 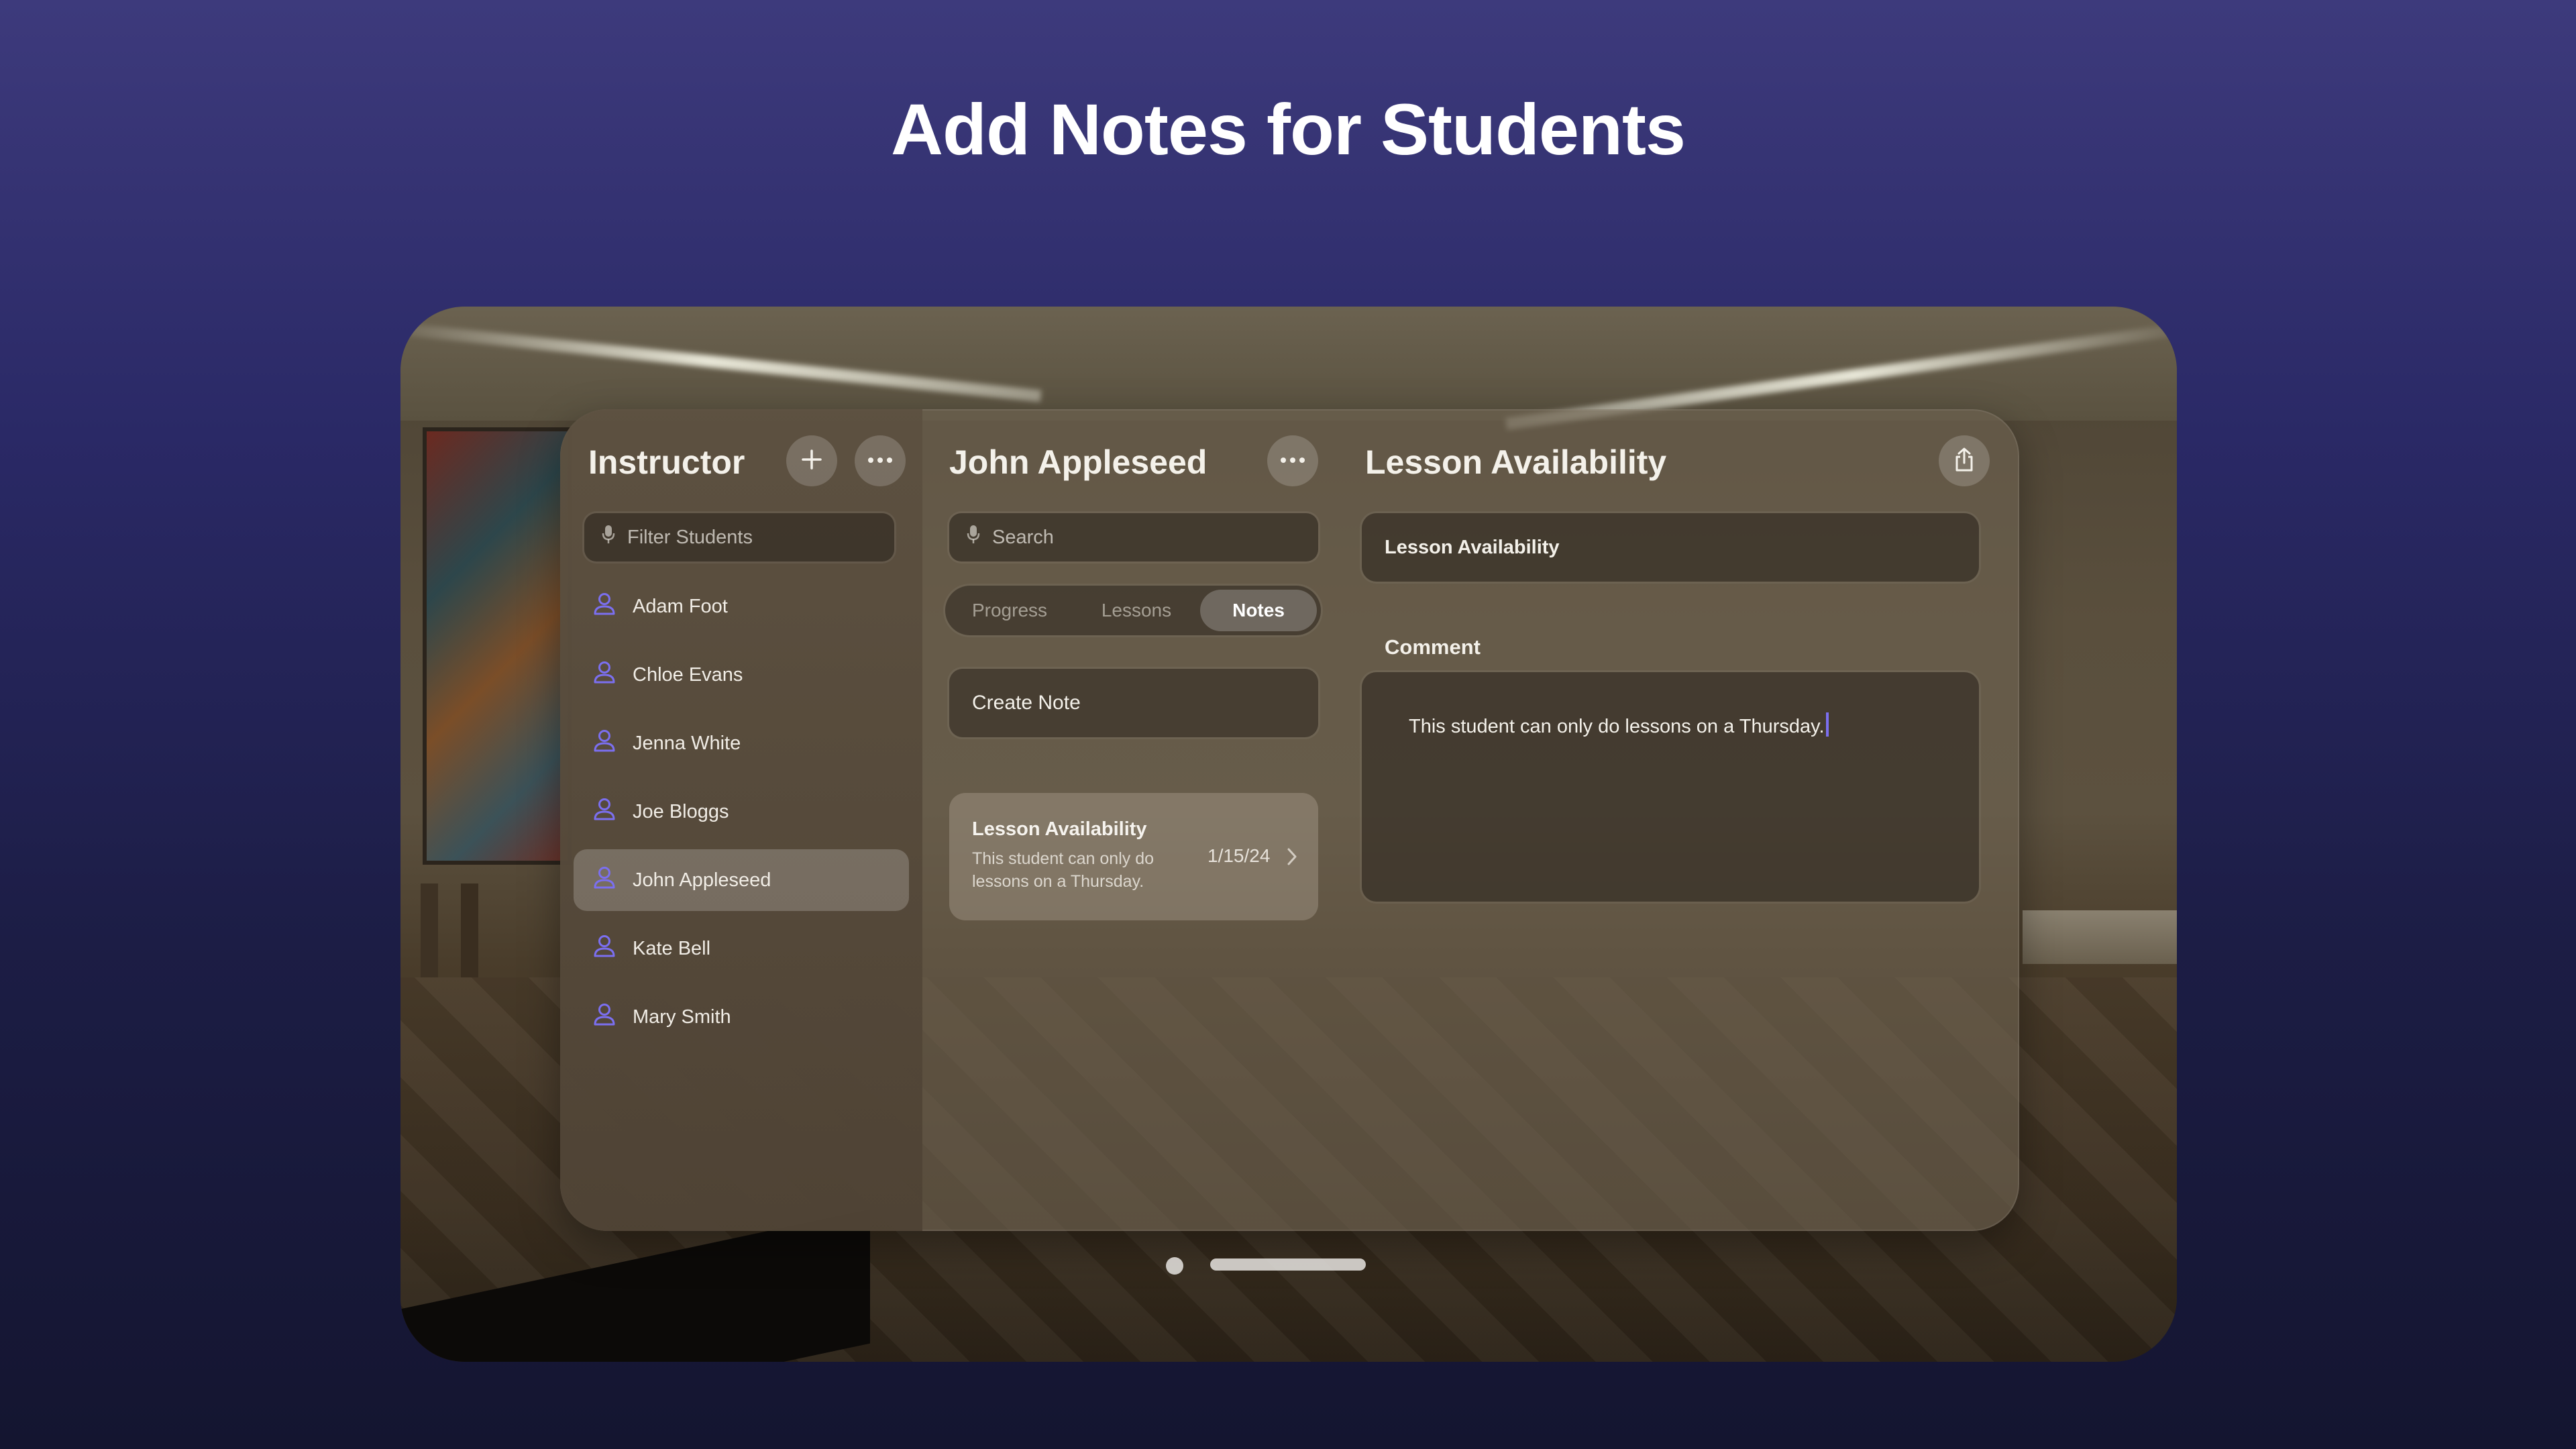 What do you see at coordinates (741, 606) in the screenshot?
I see `student-list-item: Adam Foot` at bounding box center [741, 606].